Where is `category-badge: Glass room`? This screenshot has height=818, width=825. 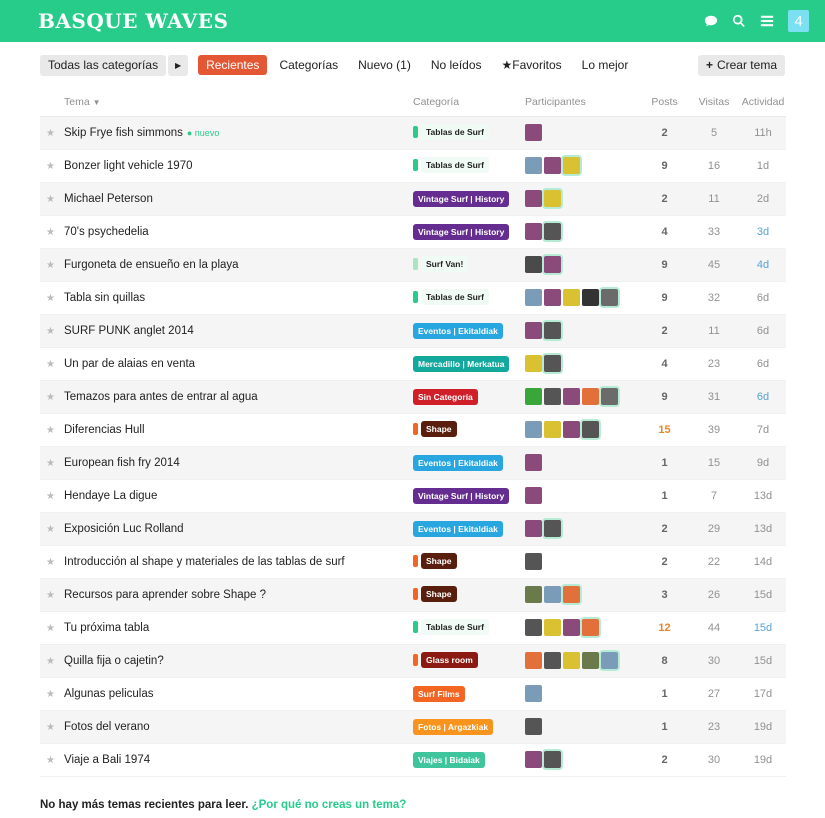 category-badge: Glass room is located at coordinates (449, 660).